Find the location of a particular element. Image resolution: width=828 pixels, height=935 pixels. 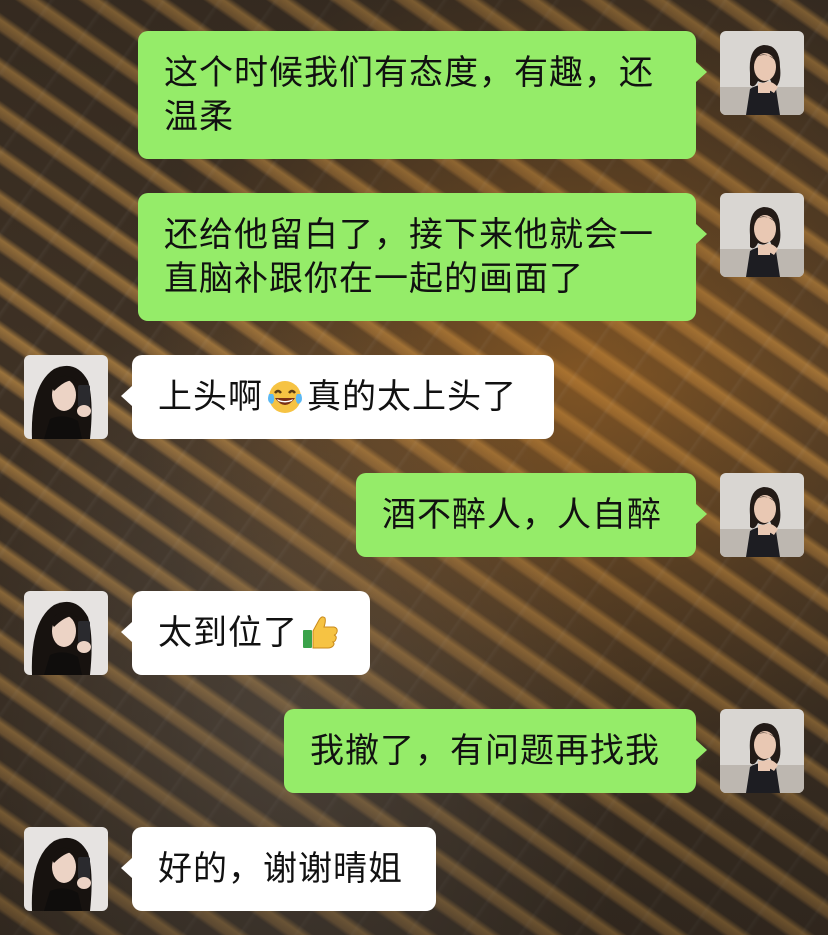

message-bubble: 这个时候我们有态度，有趣，还 温柔 is located at coordinates (417, 95).